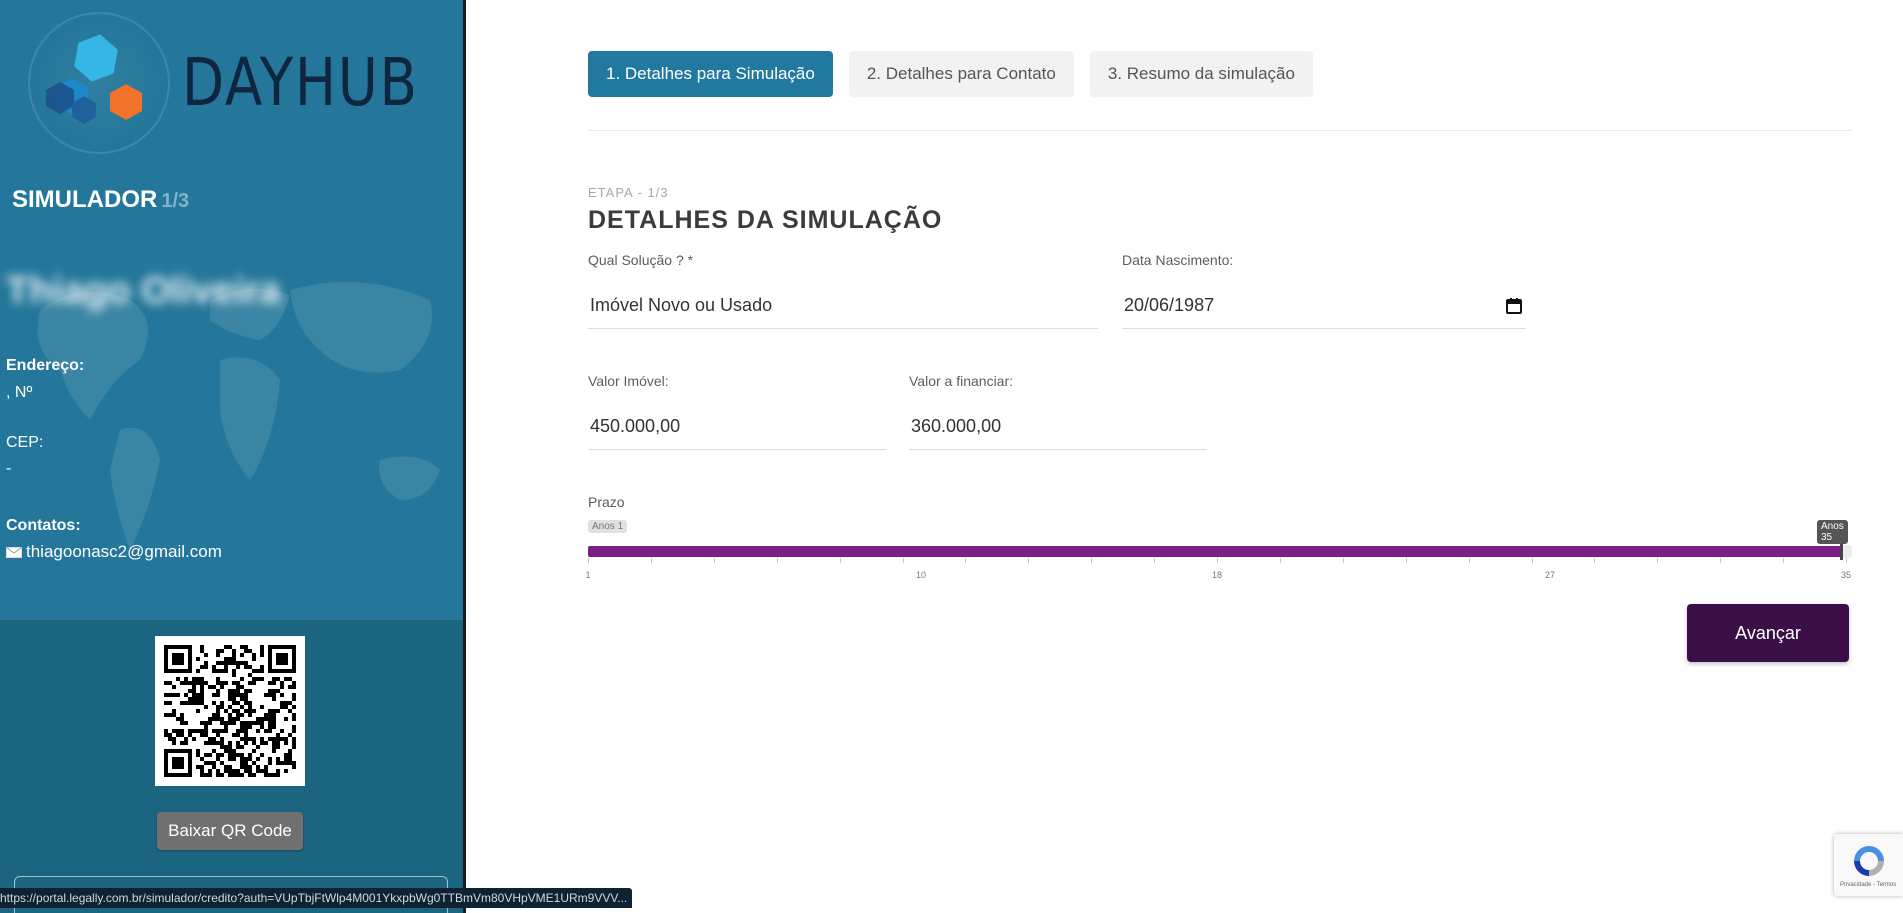 The height and width of the screenshot is (913, 1903). Describe the element at coordinates (921, 575) in the screenshot. I see `term-slider-tick-label: 10` at that location.